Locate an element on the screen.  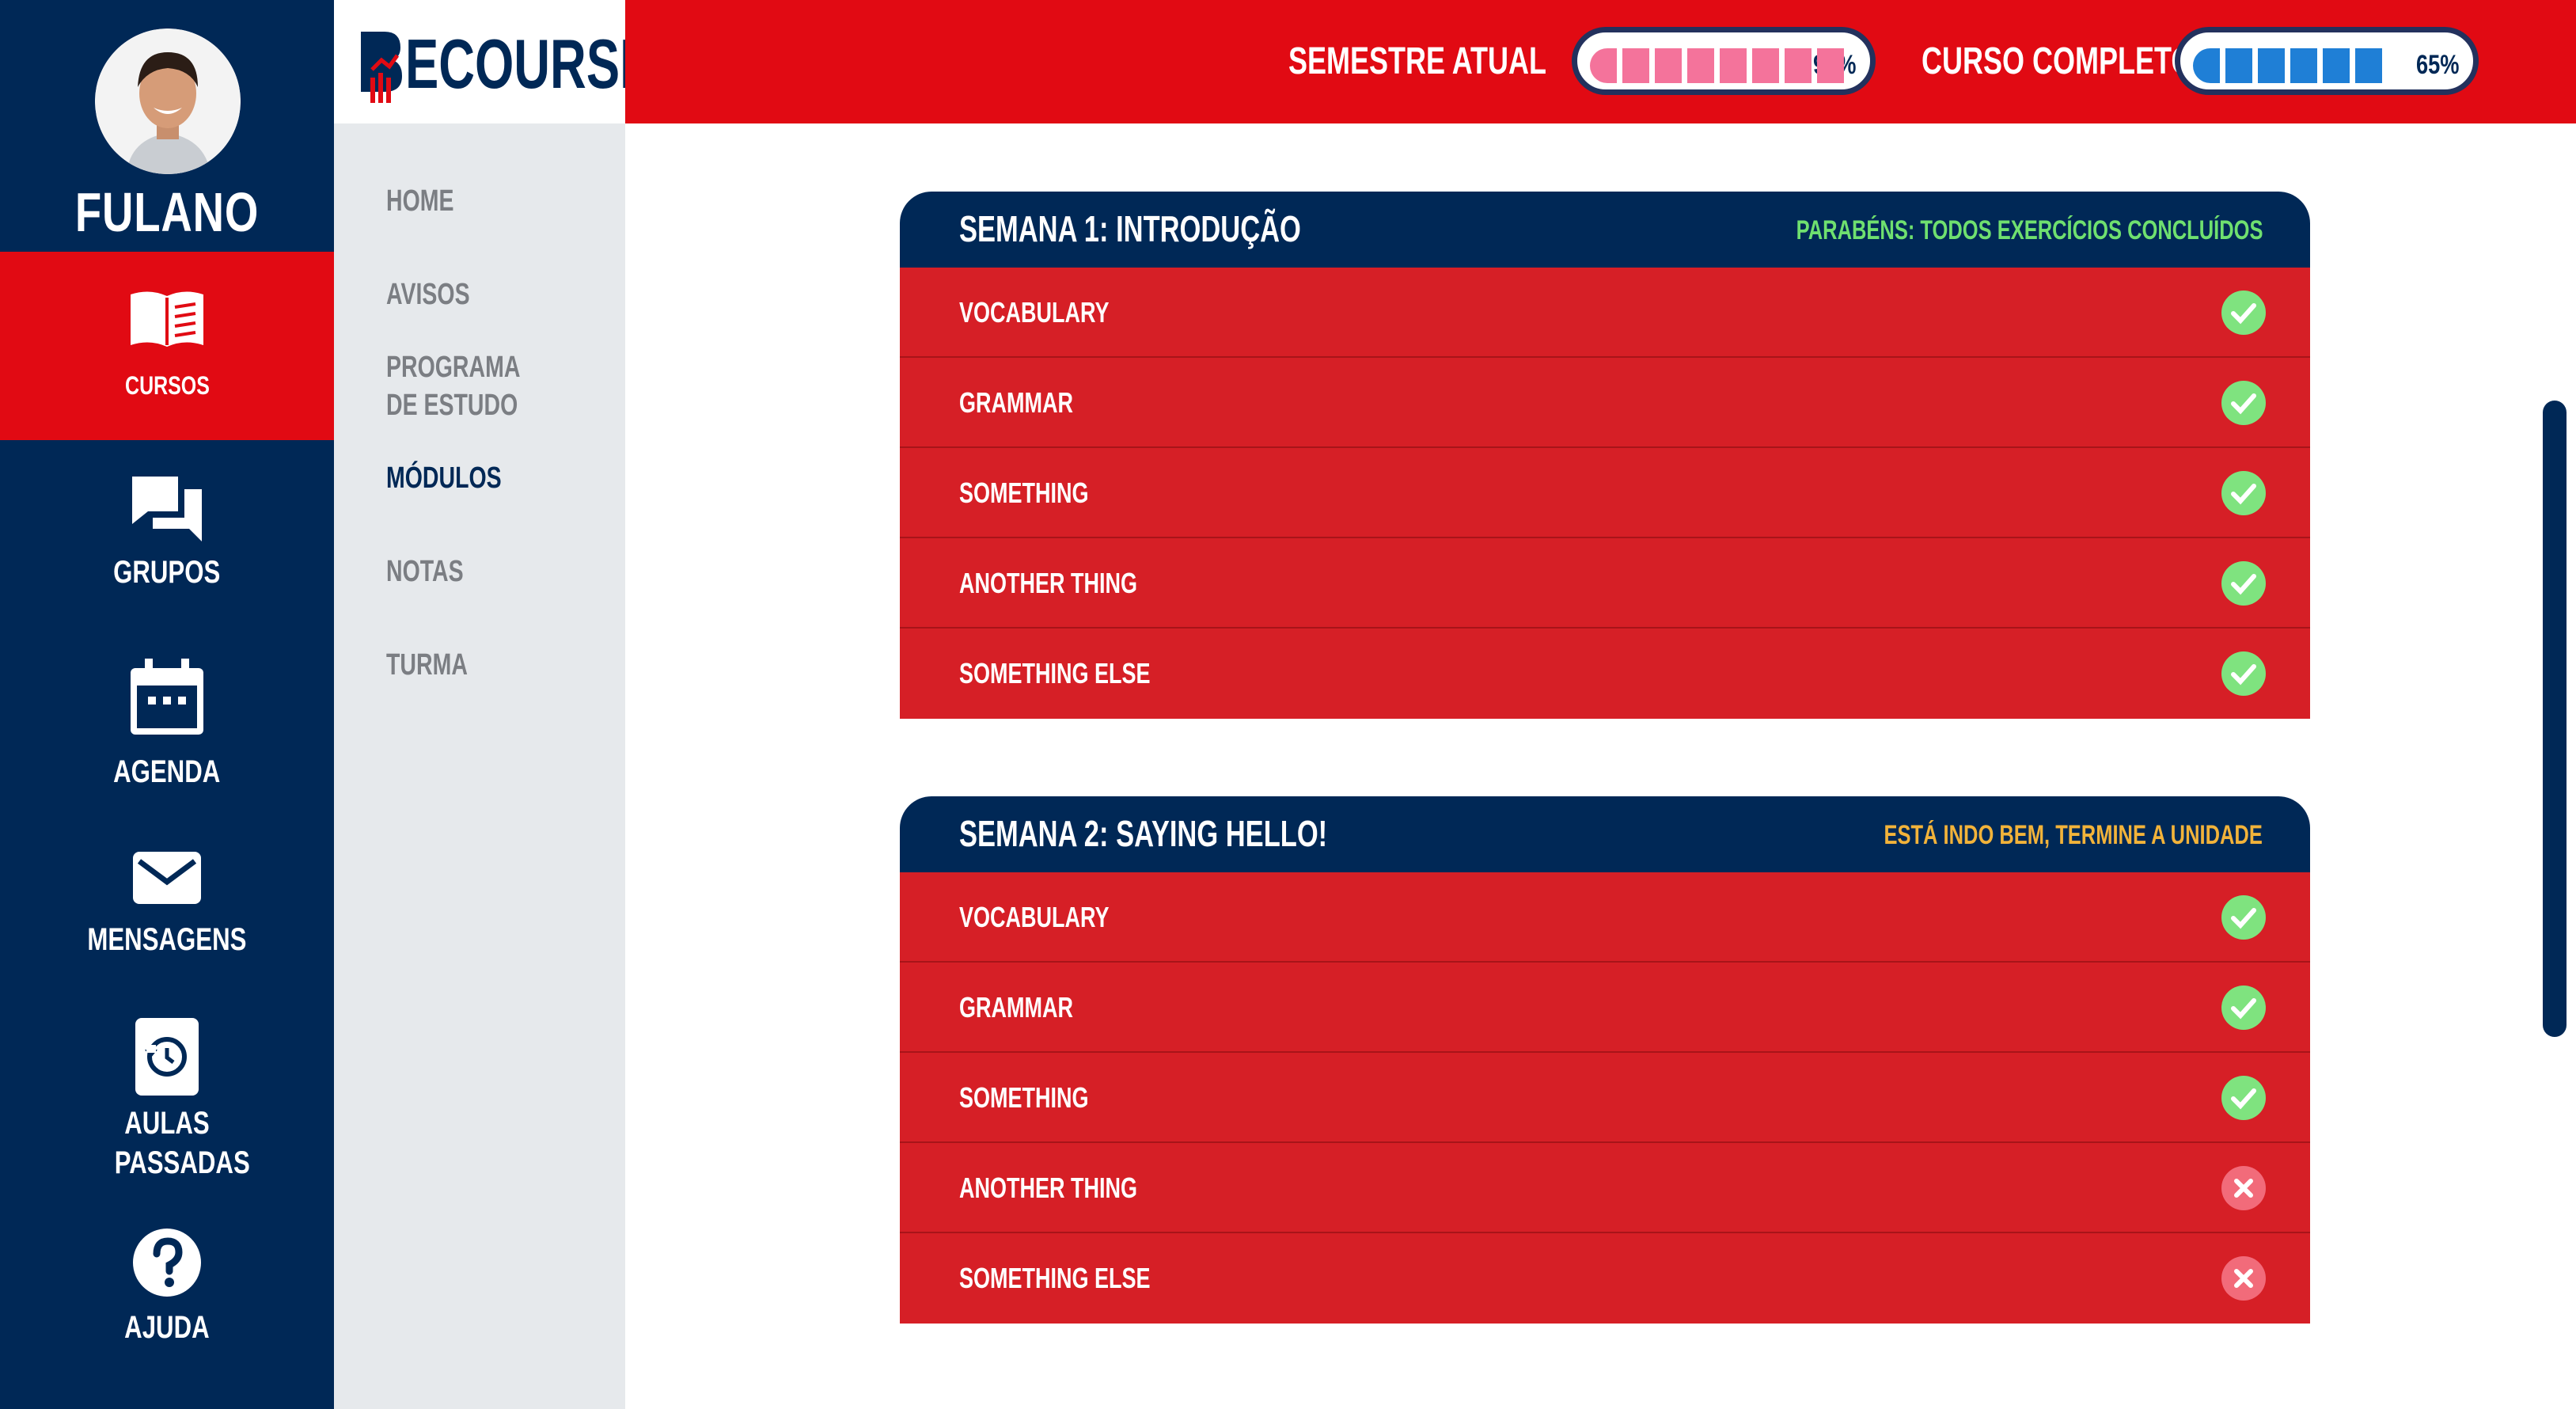
nav-label-agenda: AGENDA is located at coordinates (167, 771).